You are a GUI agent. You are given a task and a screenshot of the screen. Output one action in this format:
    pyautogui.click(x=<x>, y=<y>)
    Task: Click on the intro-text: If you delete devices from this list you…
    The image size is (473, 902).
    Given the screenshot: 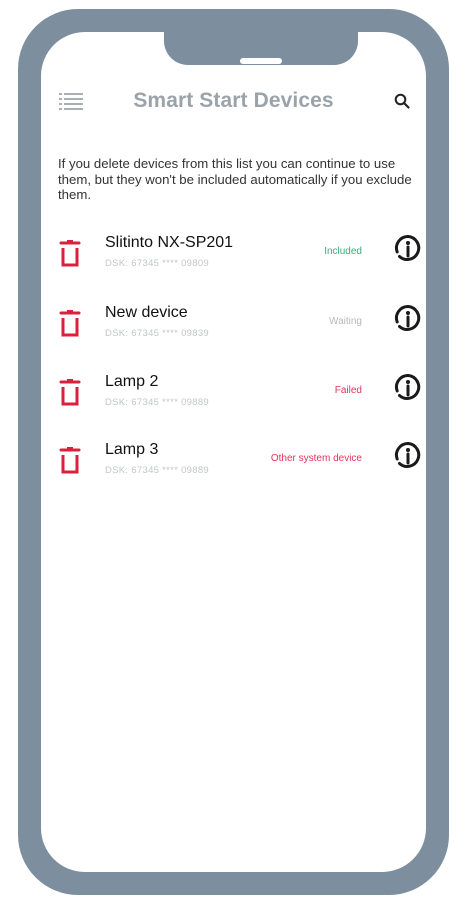 What is the action you would take?
    pyautogui.click(x=235, y=179)
    